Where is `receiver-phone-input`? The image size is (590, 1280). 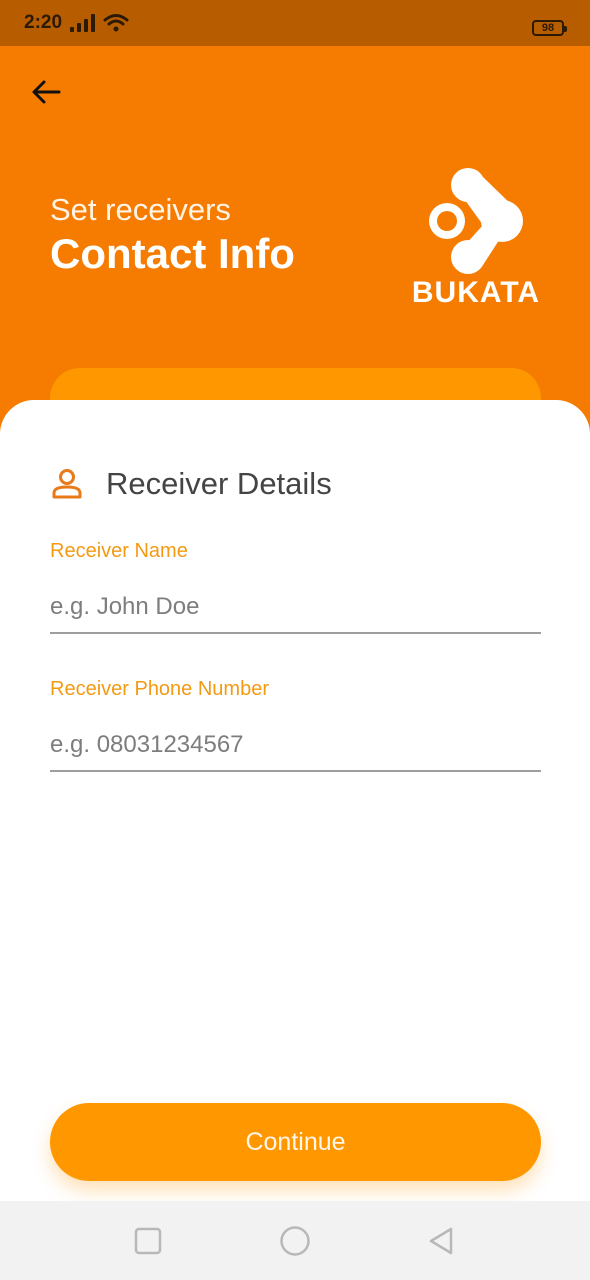 receiver-phone-input is located at coordinates (295, 750).